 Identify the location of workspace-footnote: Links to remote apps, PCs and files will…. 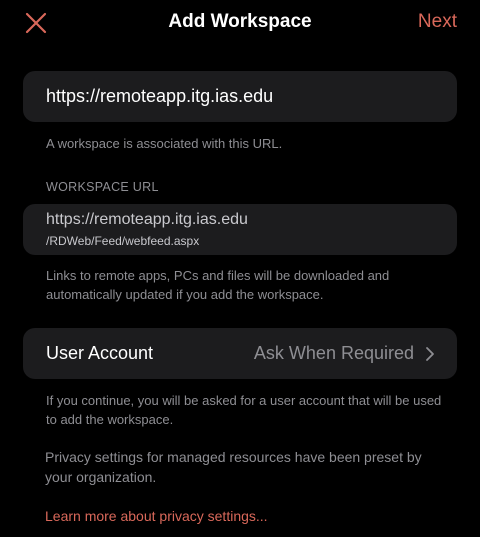
(218, 285).